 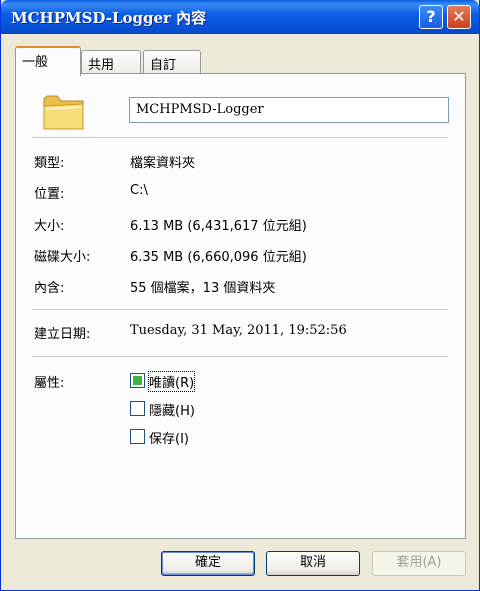 What do you see at coordinates (111, 62) in the screenshot?
I see `tab-sharing: 共用` at bounding box center [111, 62].